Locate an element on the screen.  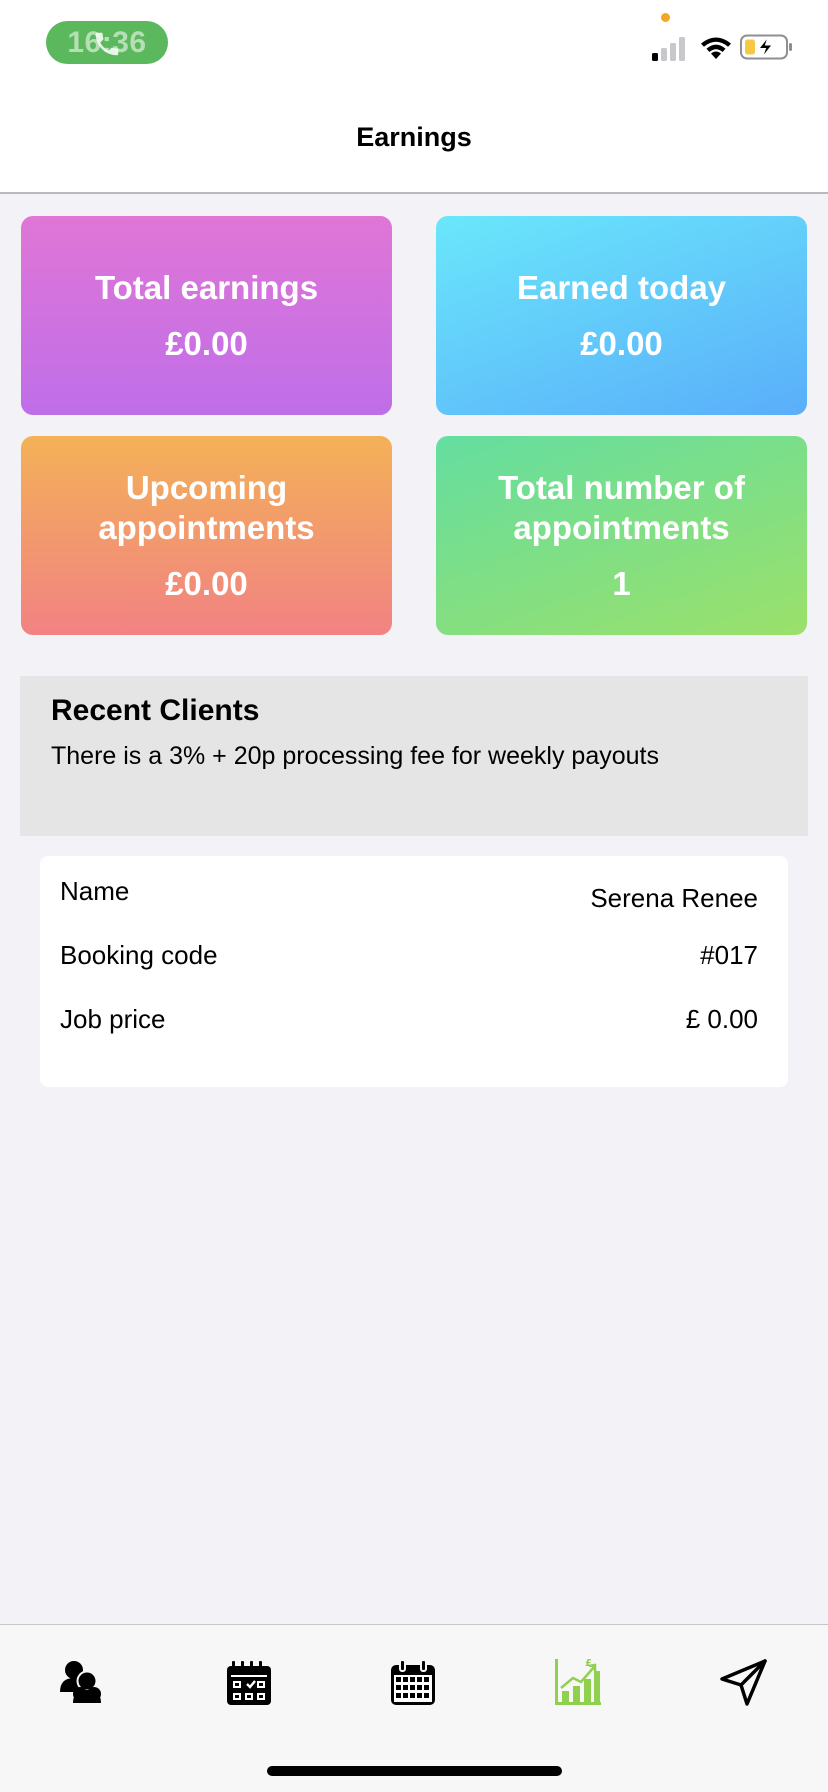
battery-charging-icon is located at coordinates (766, 47).